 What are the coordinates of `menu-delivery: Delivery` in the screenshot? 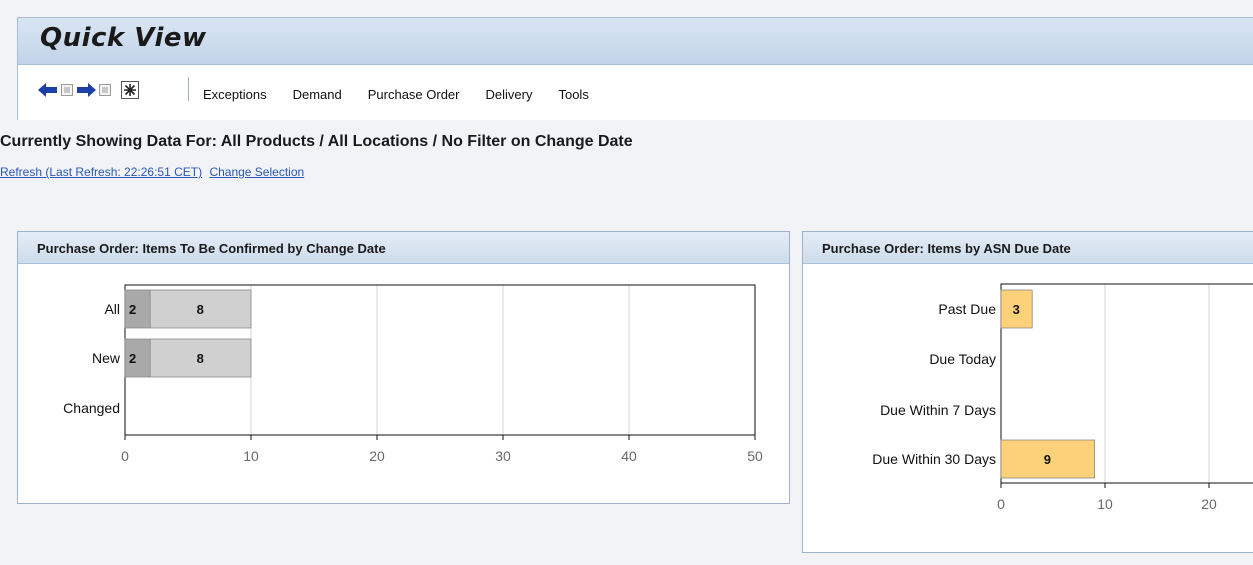 It's located at (509, 94).